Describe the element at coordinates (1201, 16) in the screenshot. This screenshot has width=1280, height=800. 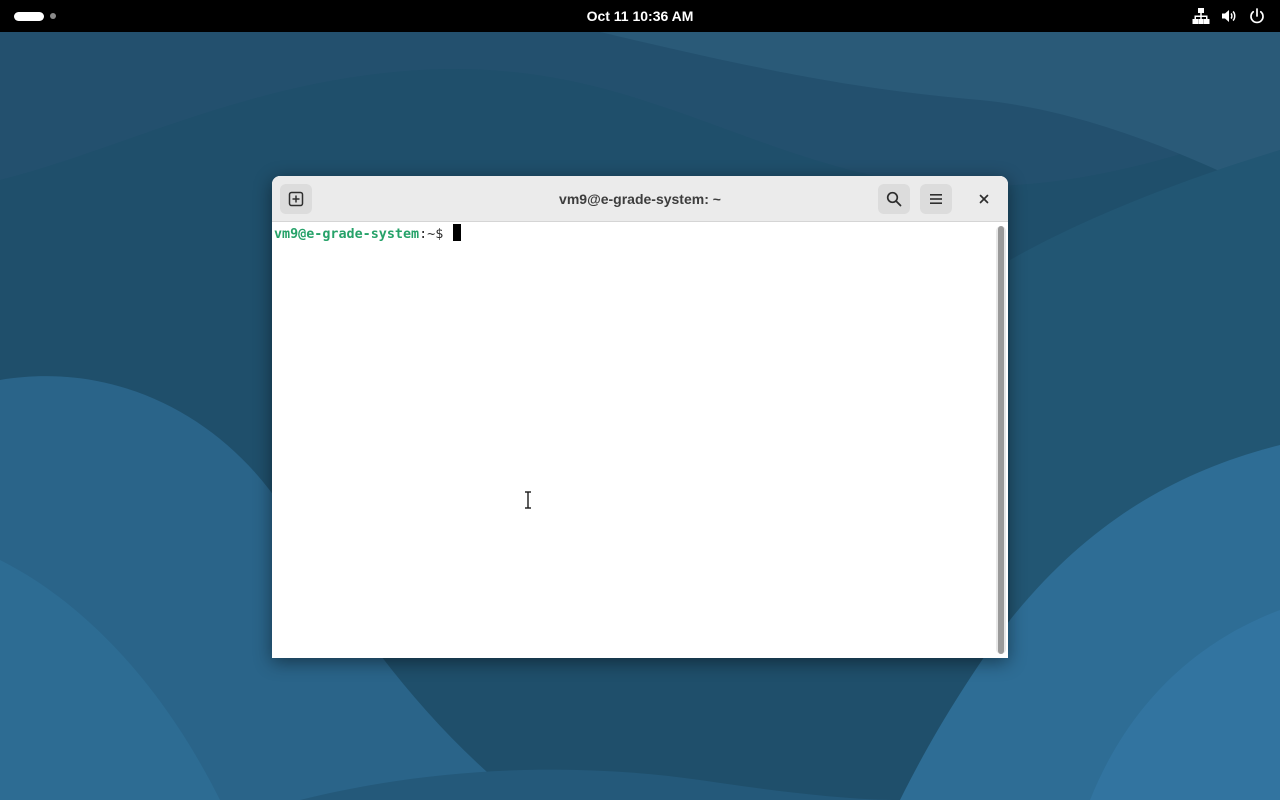
I see `network-wired-icon` at that location.